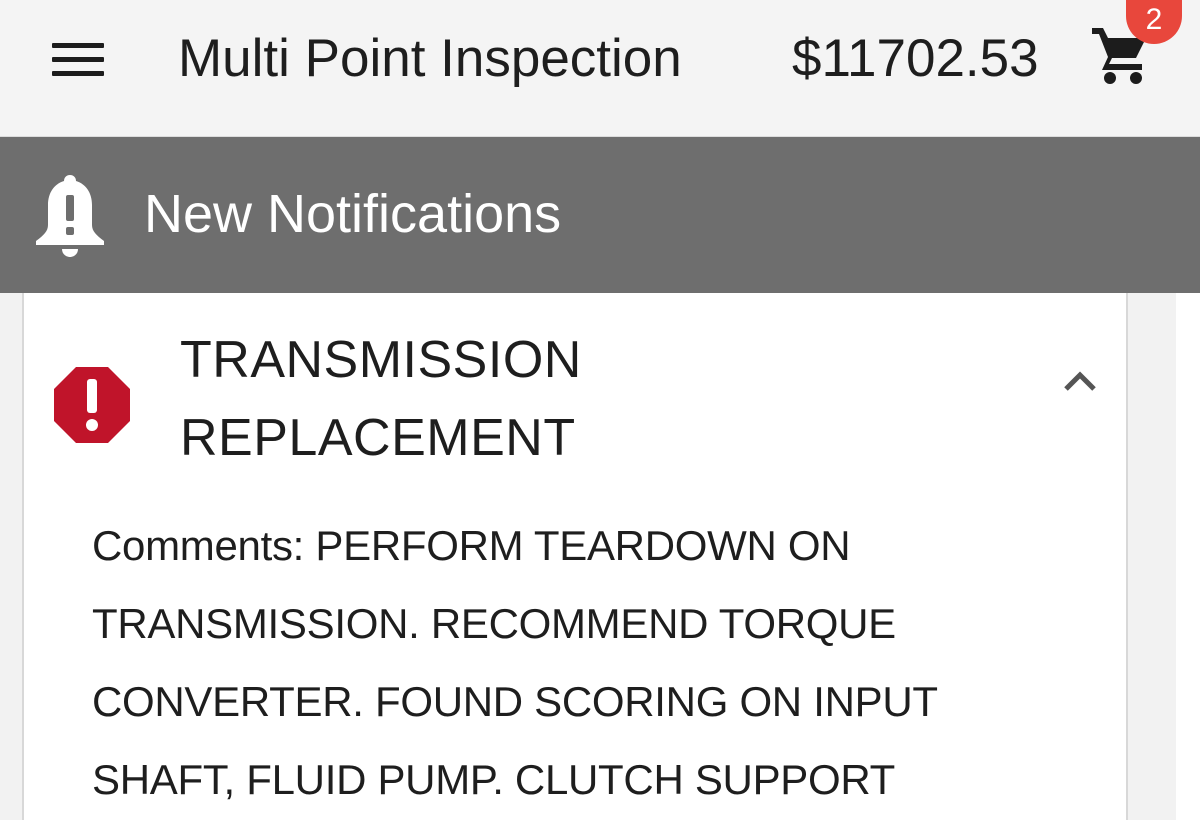  What do you see at coordinates (353, 214) in the screenshot?
I see `notifications-label: New Notifications` at bounding box center [353, 214].